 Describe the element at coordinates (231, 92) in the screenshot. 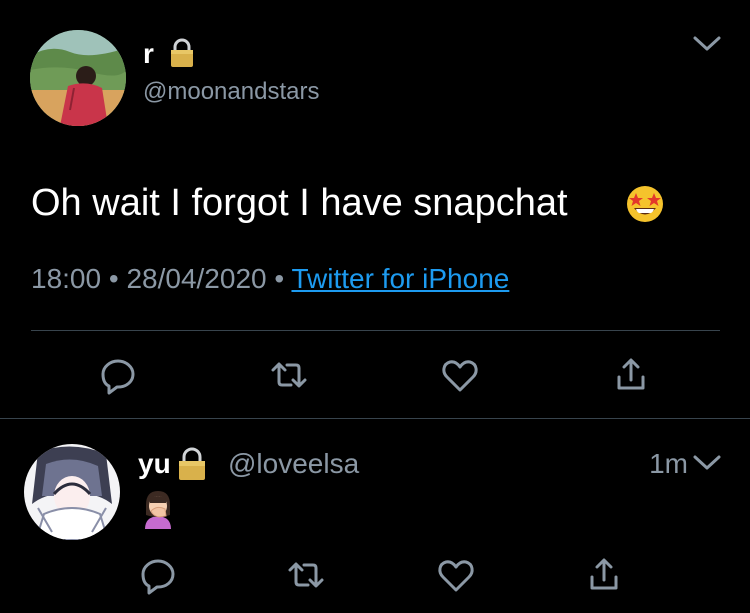

I see `user-handle: @moonandstars` at that location.